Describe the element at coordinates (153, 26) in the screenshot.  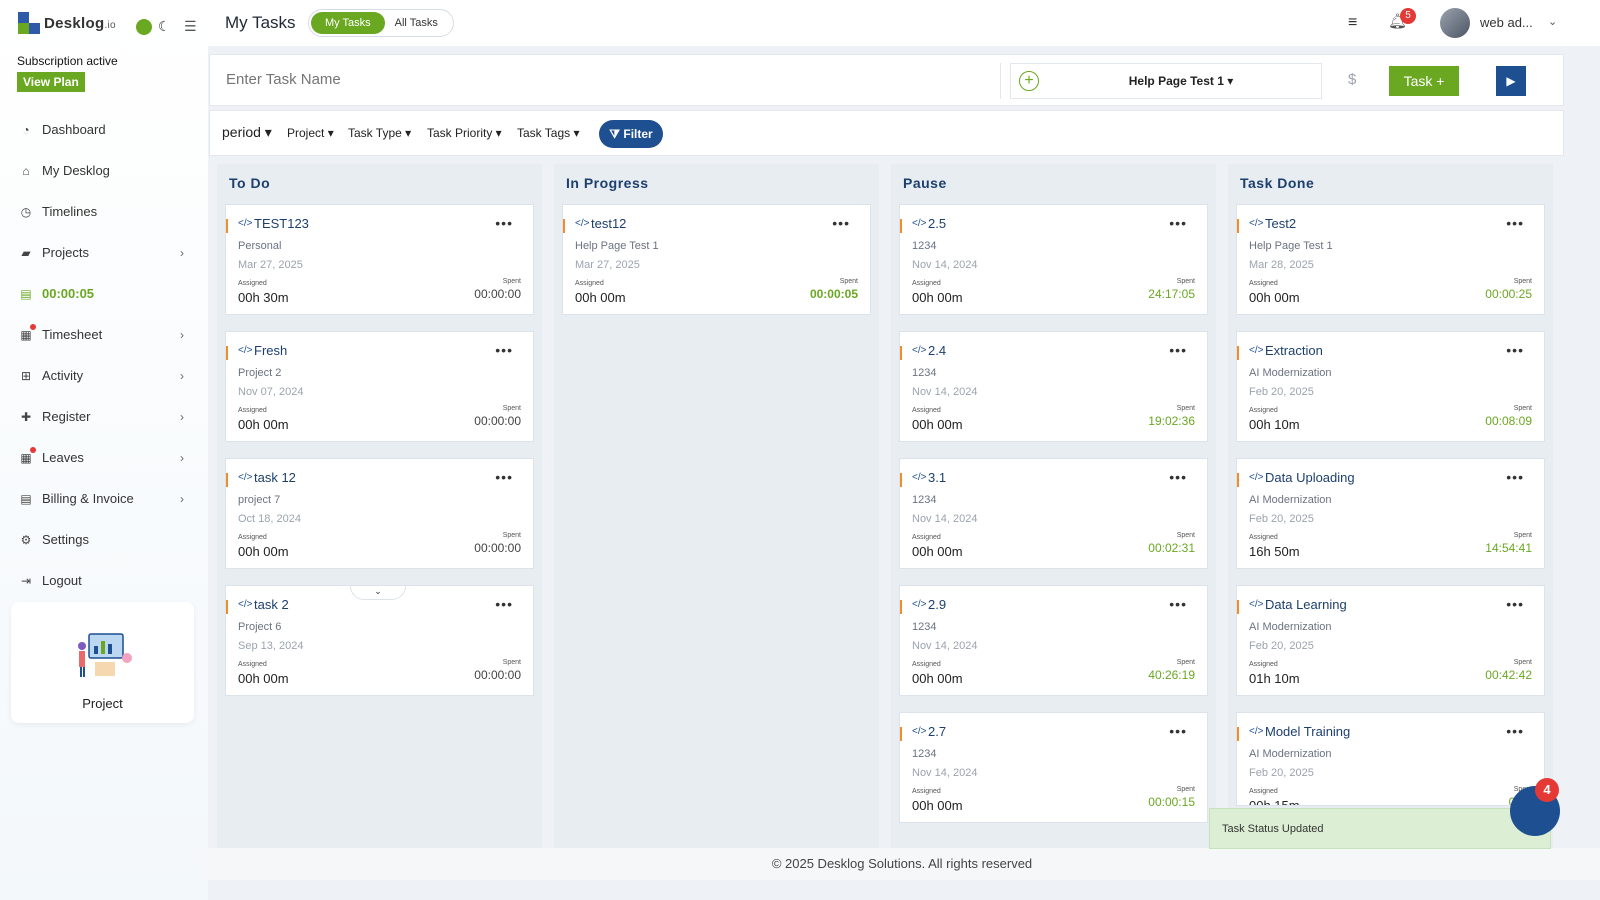
I see `theme-toggle: ☾` at that location.